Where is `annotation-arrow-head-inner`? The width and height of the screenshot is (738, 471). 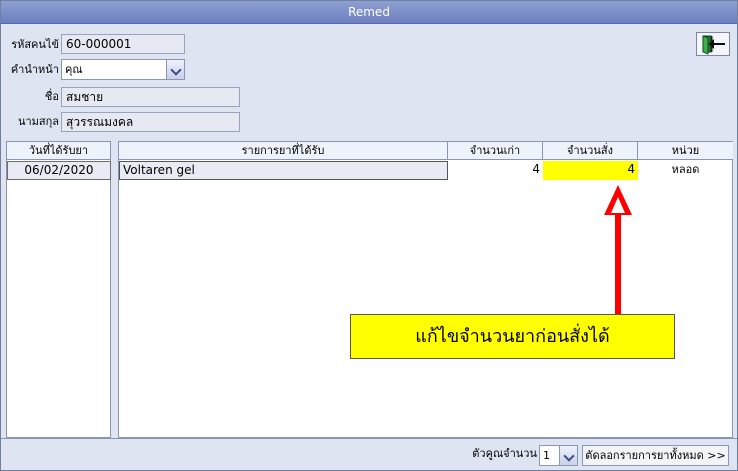 annotation-arrow-head-inner is located at coordinates (618, 205).